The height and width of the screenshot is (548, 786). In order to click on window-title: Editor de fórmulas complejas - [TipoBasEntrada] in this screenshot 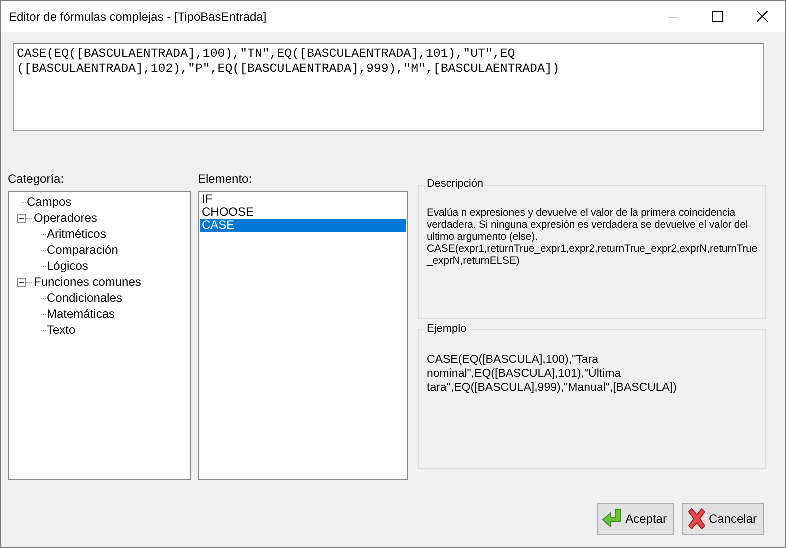, I will do `click(138, 17)`.